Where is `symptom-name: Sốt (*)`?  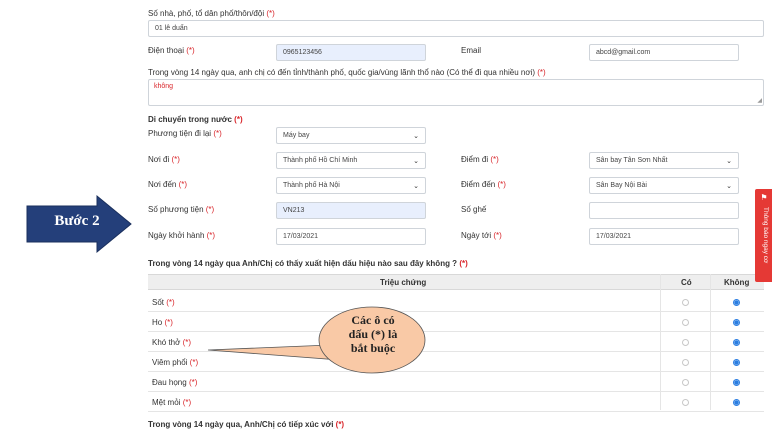
symptom-name: Sốt (*) is located at coordinates (163, 302).